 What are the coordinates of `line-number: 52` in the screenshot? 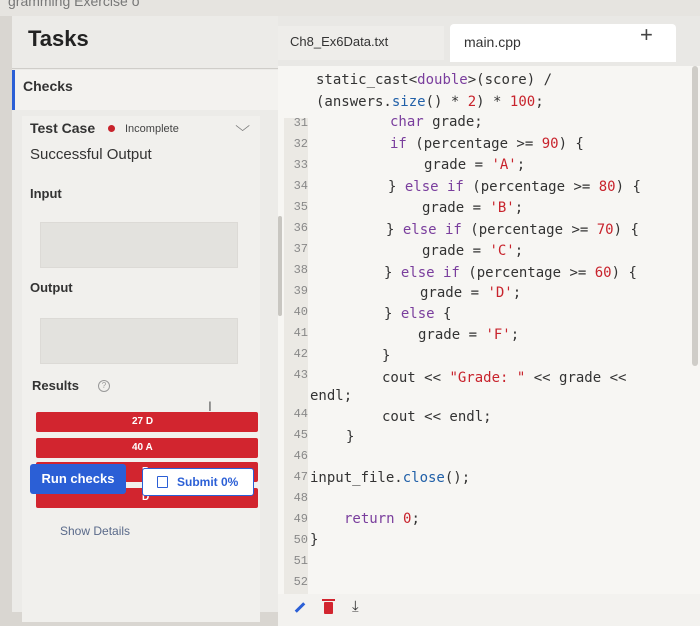 It's located at (300, 582).